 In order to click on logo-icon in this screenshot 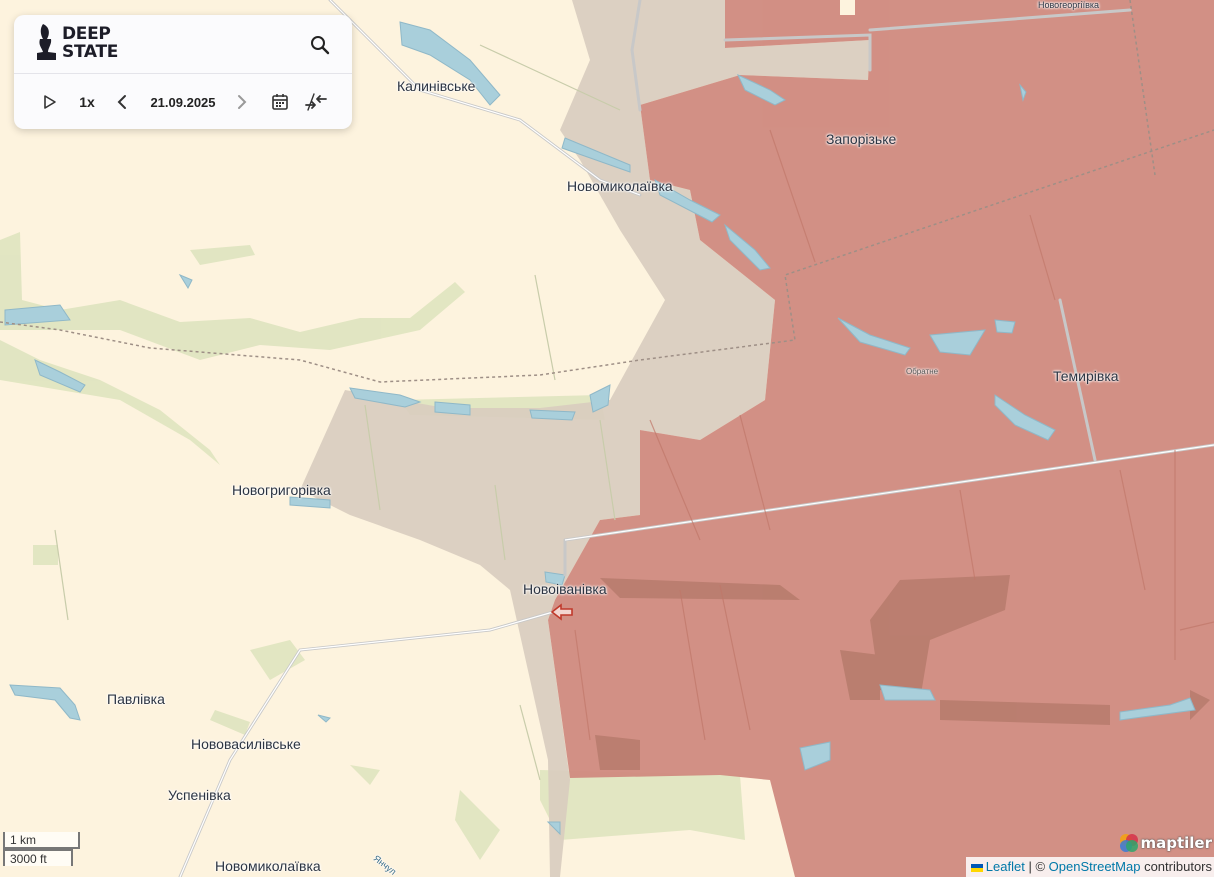, I will do `click(46, 42)`.